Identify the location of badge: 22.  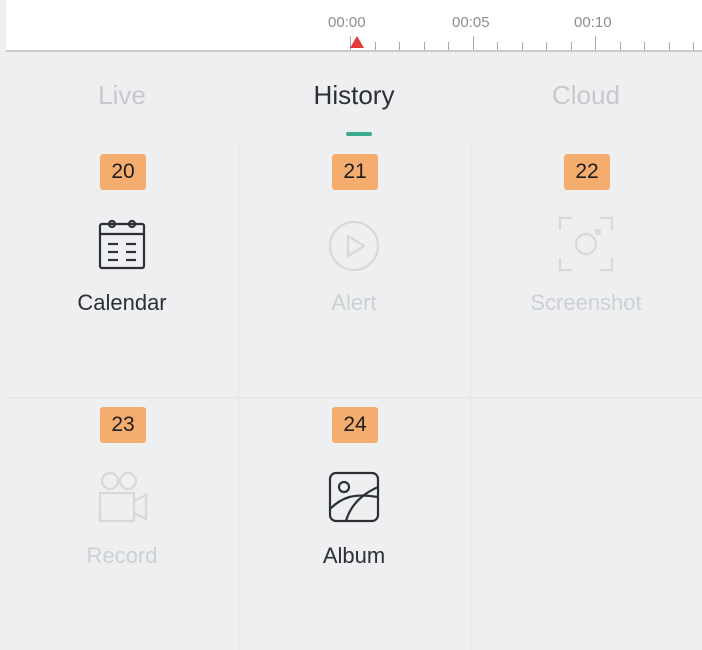
(587, 172).